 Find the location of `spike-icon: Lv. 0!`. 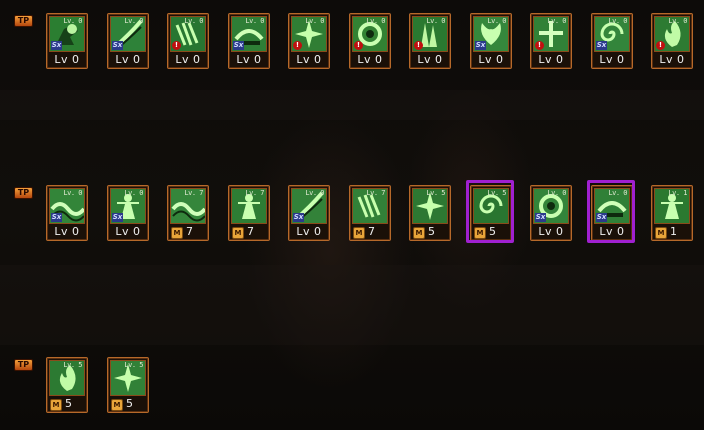

spike-icon: Lv. 0! is located at coordinates (430, 34).